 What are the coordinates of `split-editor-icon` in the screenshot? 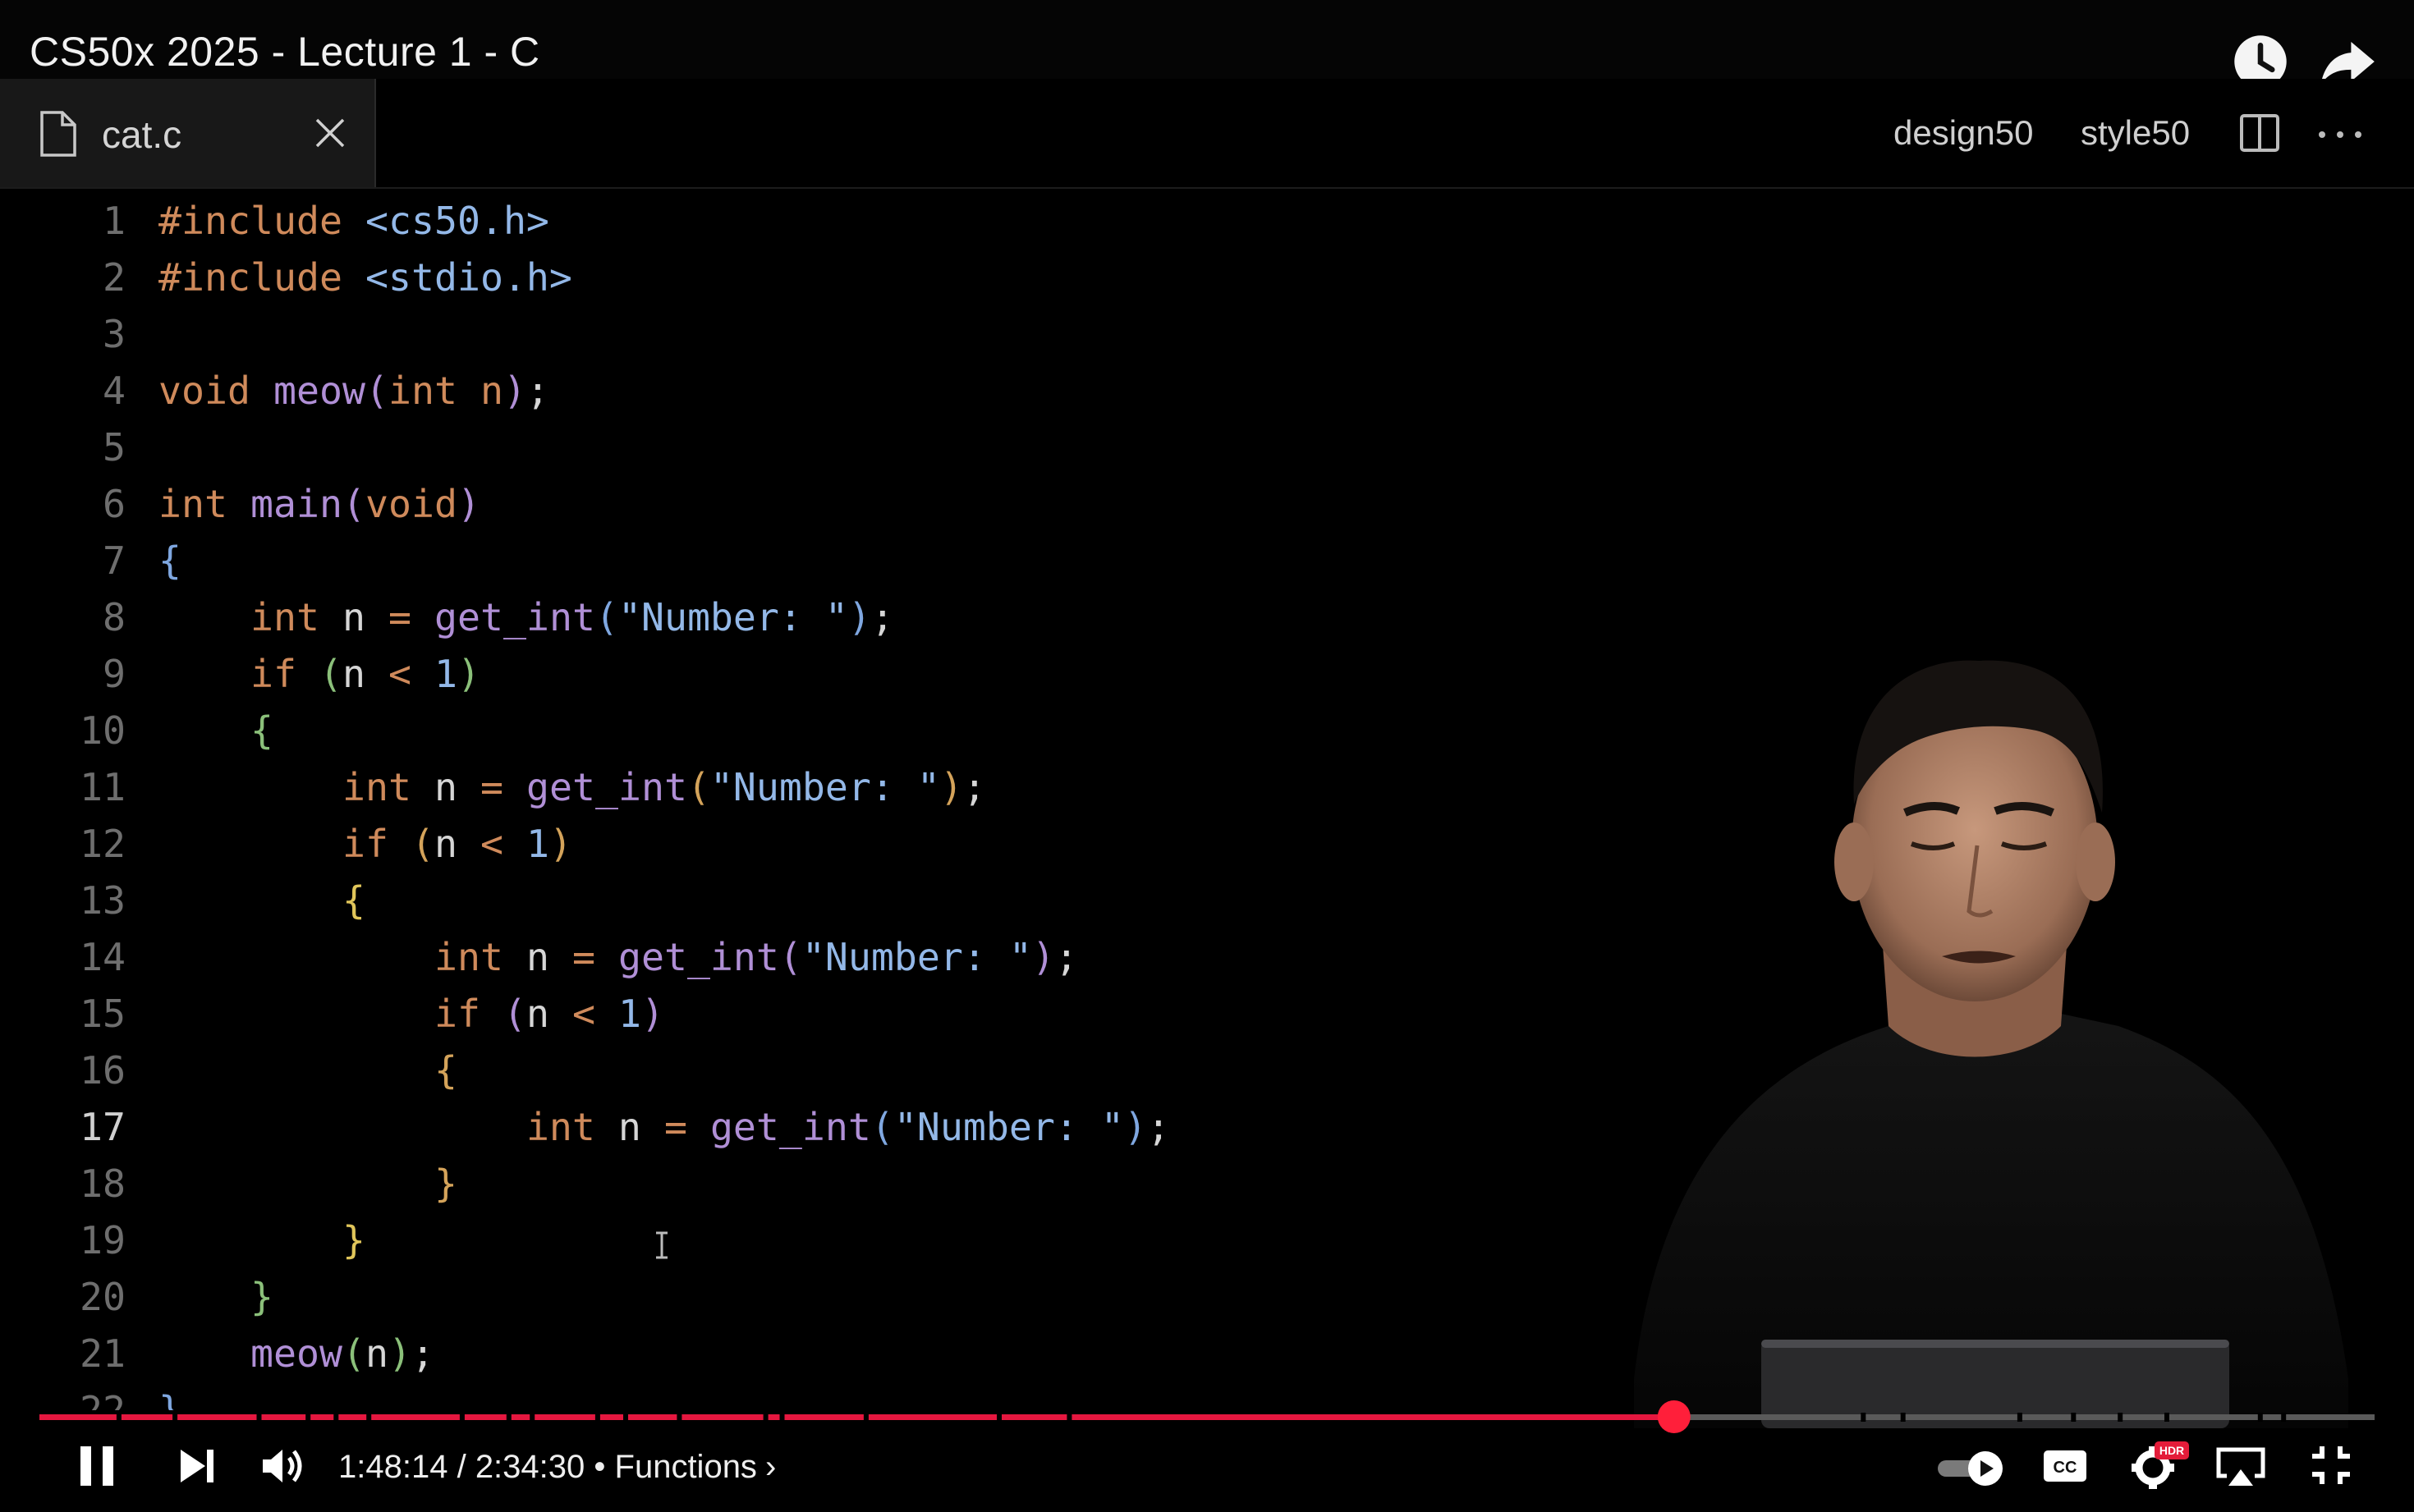 It's located at (2260, 133).